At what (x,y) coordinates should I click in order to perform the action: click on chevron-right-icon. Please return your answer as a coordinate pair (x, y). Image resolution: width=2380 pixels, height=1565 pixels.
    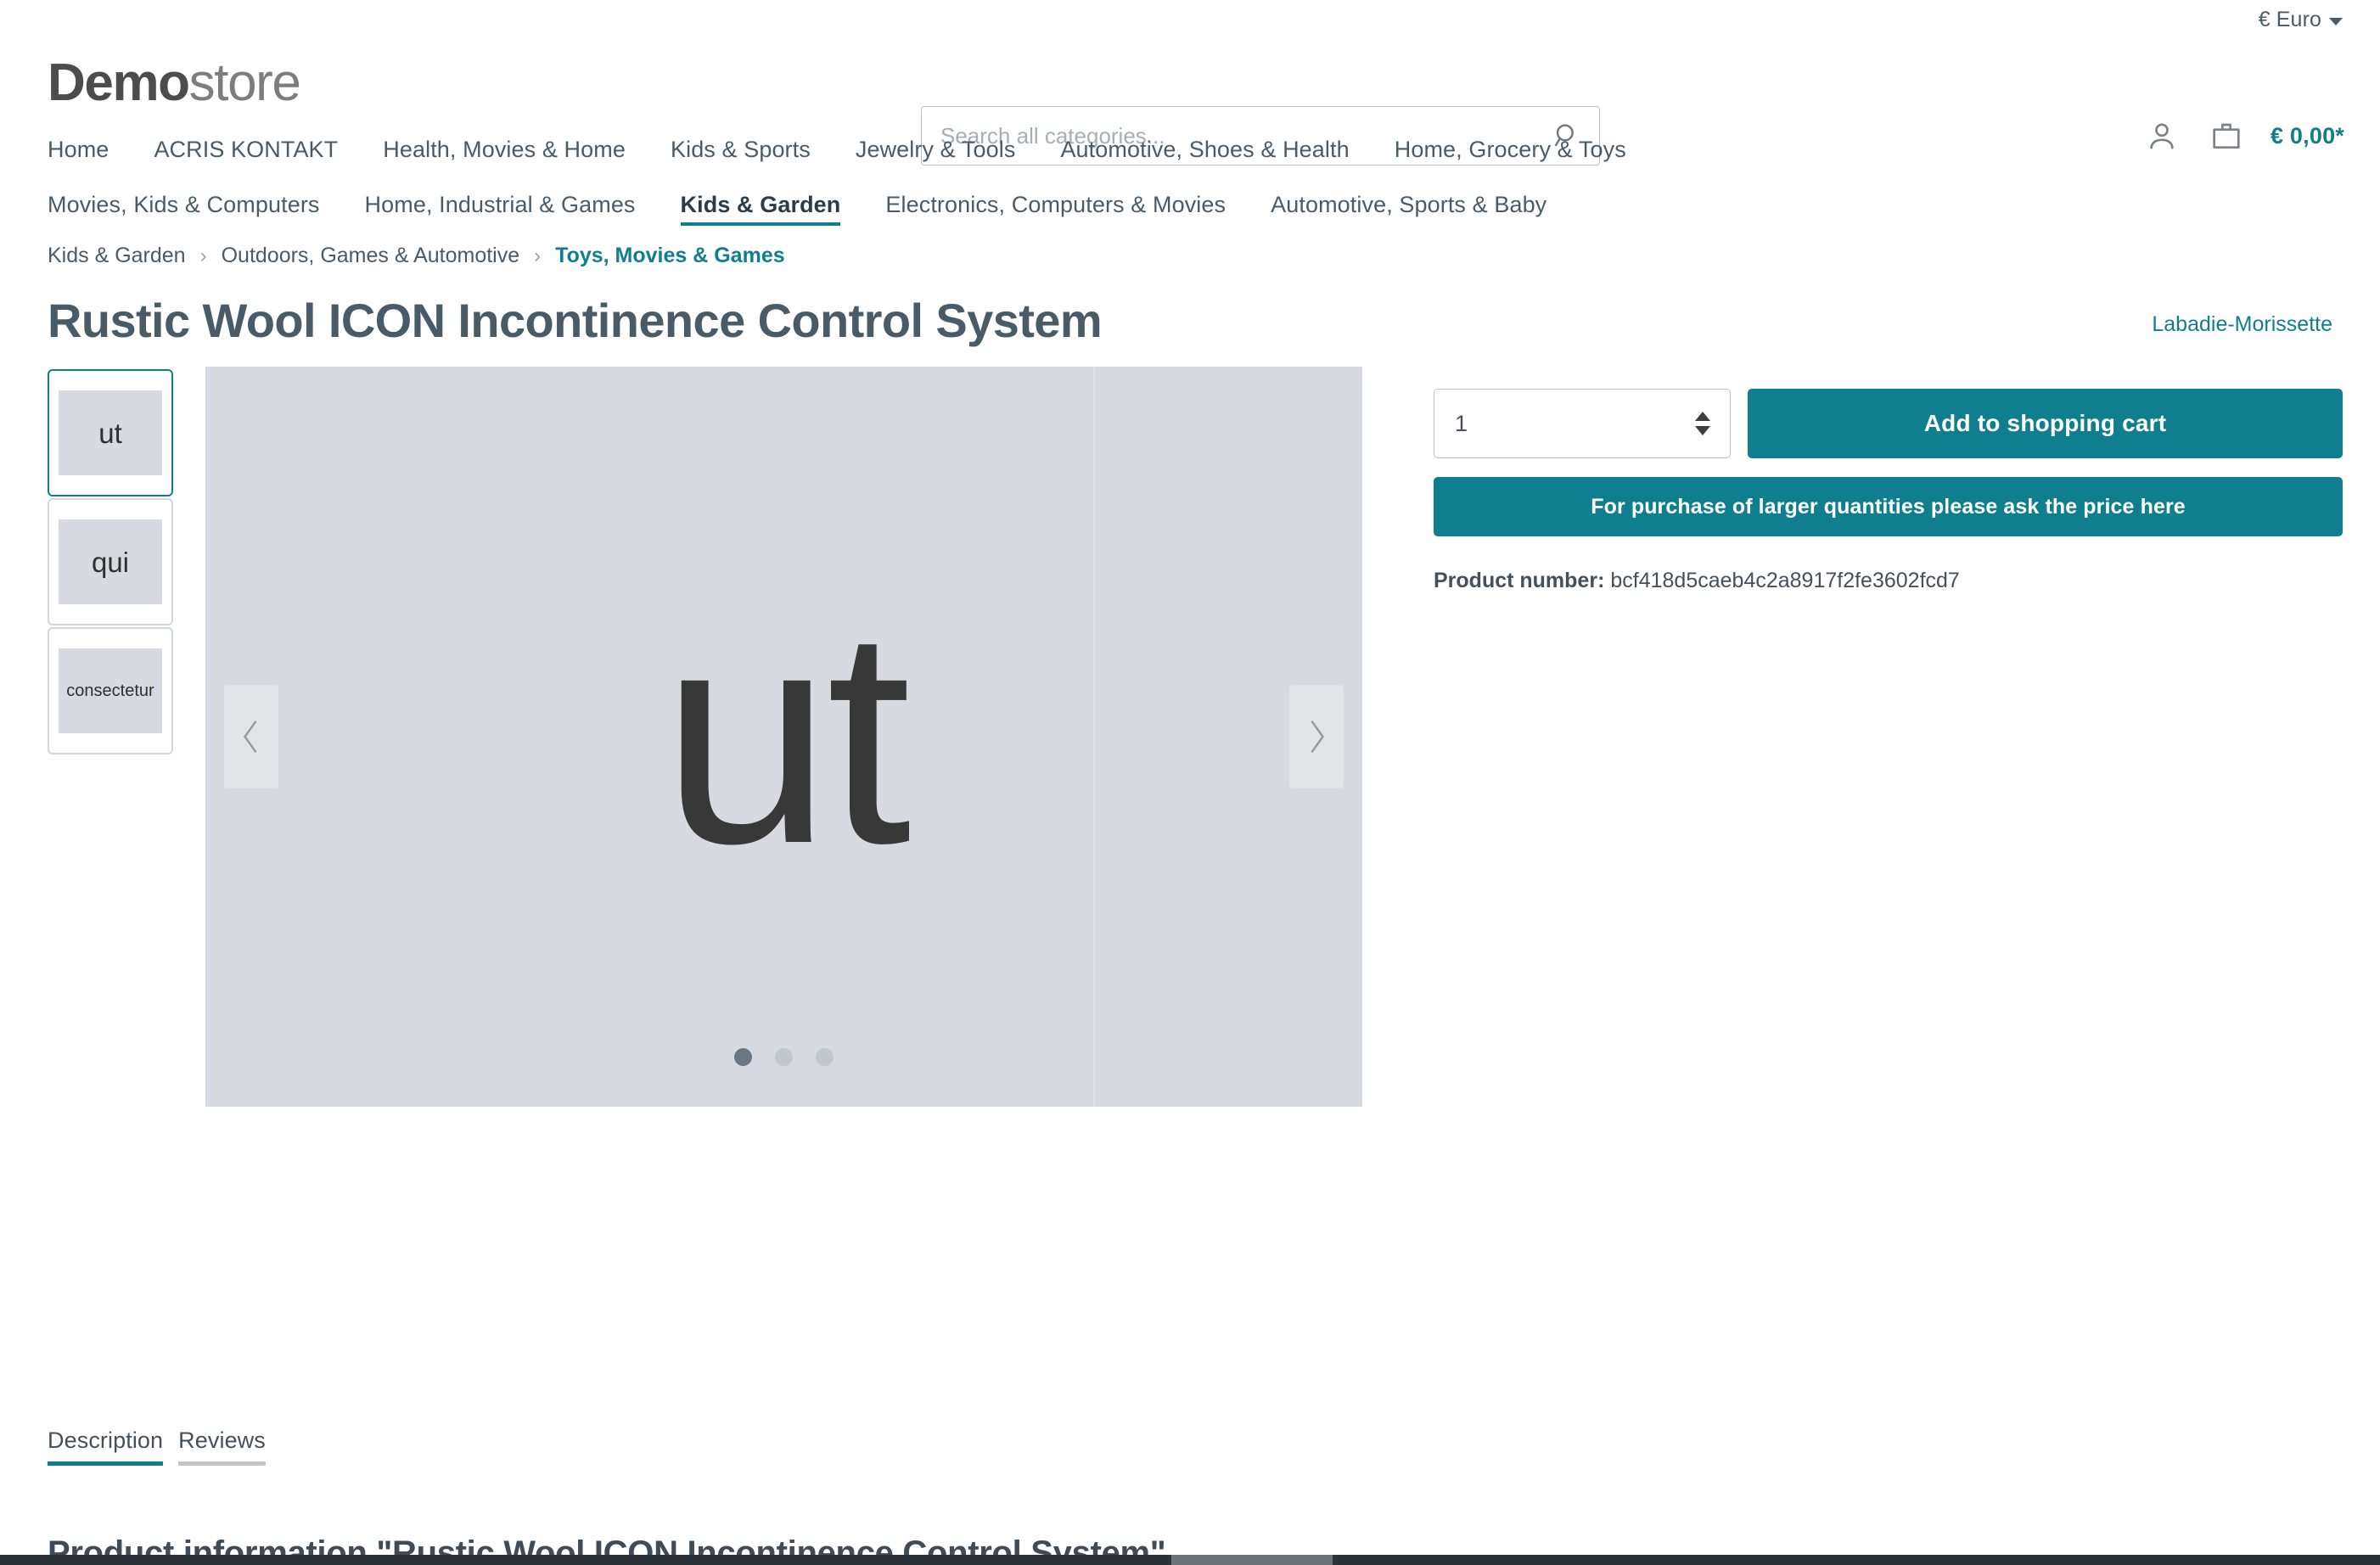
    Looking at the image, I should click on (1317, 737).